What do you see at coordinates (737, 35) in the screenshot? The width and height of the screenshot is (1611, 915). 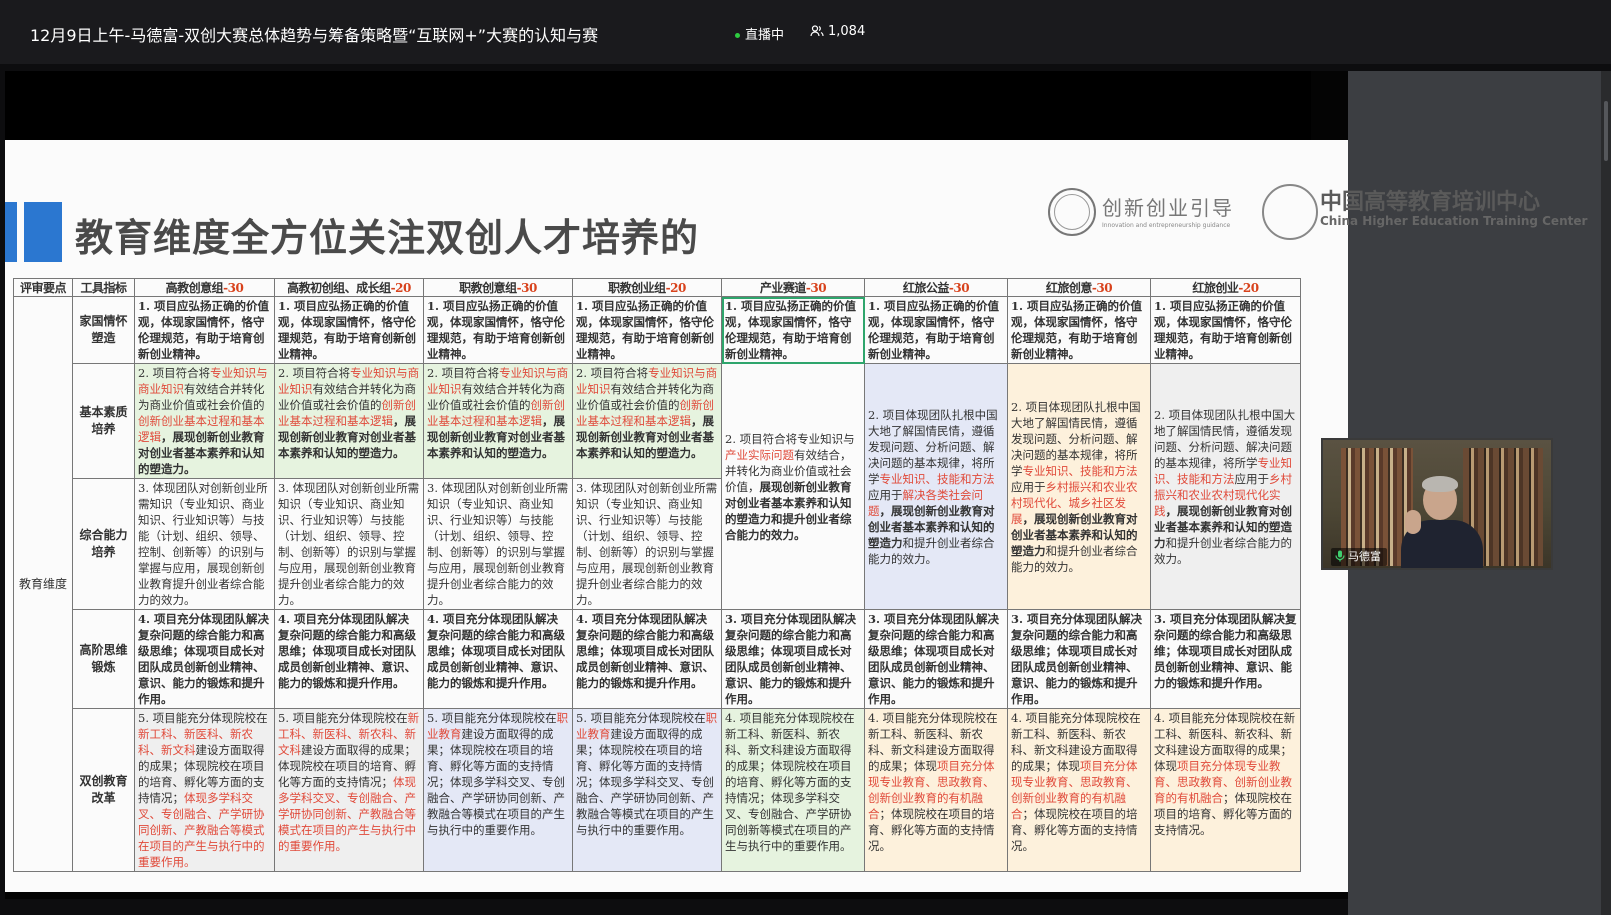 I see `live-dot-icon` at bounding box center [737, 35].